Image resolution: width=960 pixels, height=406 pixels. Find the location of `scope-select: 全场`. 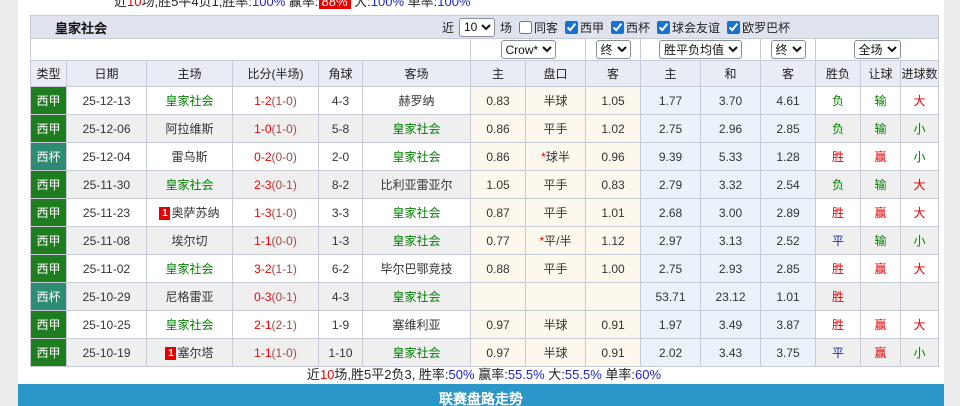

scope-select: 全场 is located at coordinates (877, 49).